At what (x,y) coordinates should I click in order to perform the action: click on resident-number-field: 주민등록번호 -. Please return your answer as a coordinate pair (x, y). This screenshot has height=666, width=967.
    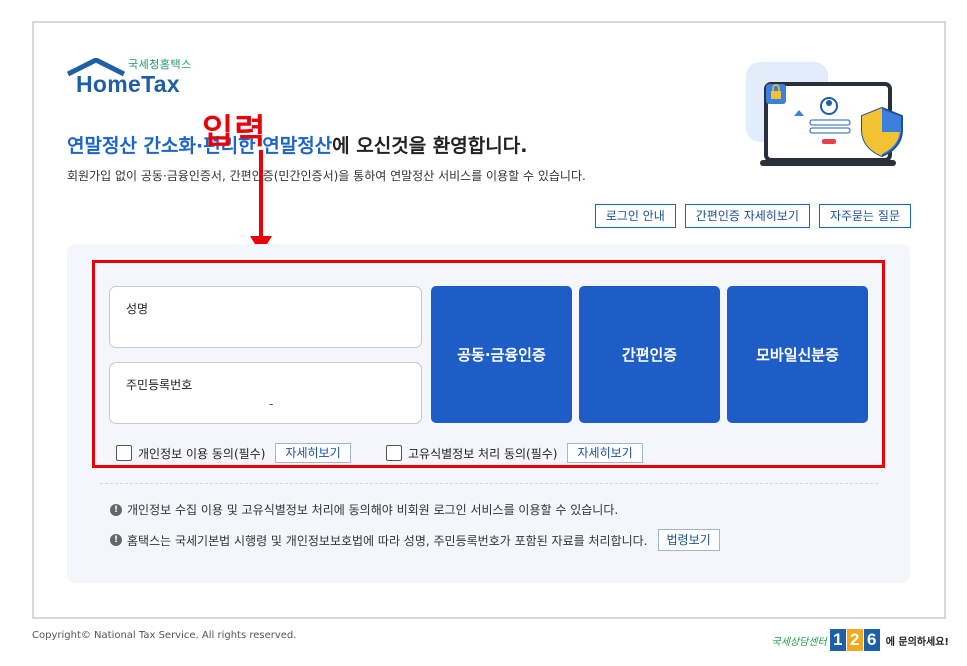
    Looking at the image, I should click on (265, 393).